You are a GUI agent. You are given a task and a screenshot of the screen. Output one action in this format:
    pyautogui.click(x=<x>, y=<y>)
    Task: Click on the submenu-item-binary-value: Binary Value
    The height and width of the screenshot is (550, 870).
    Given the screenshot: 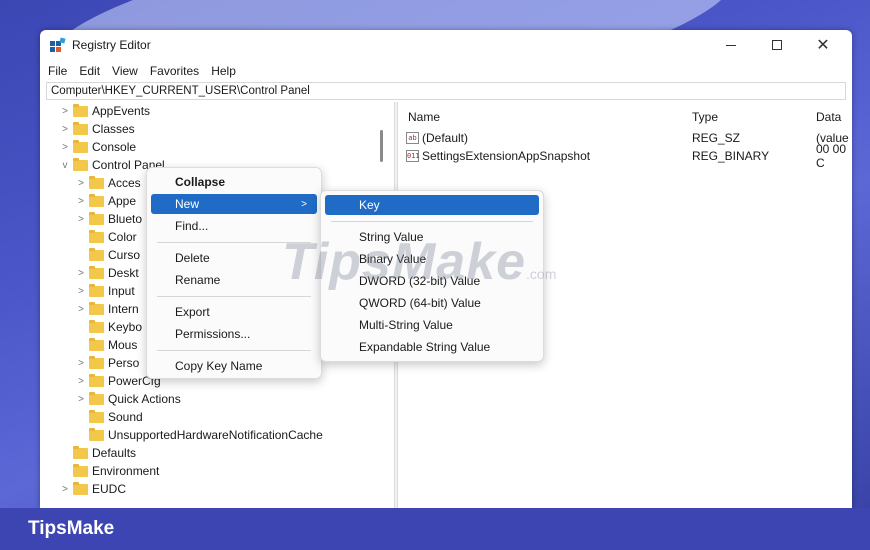 What is the action you would take?
    pyautogui.click(x=432, y=259)
    